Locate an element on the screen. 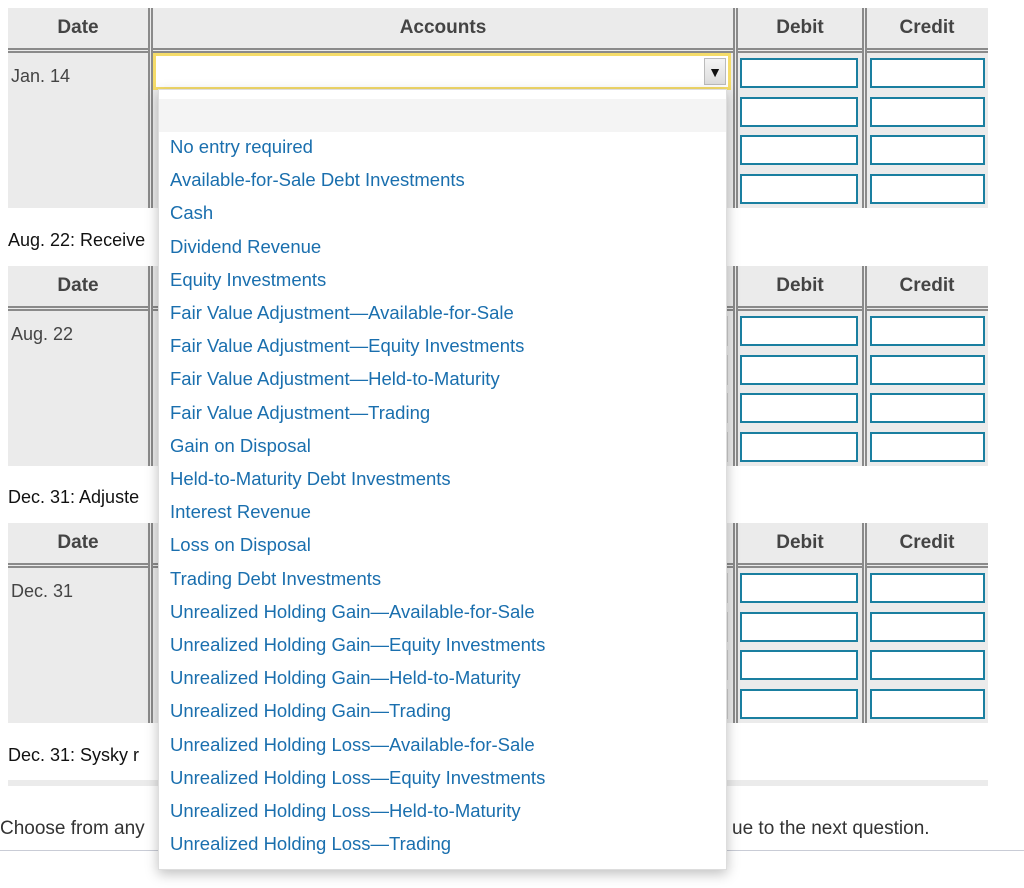 This screenshot has width=1024, height=888. dropdown-option: No entry required is located at coordinates (241, 147).